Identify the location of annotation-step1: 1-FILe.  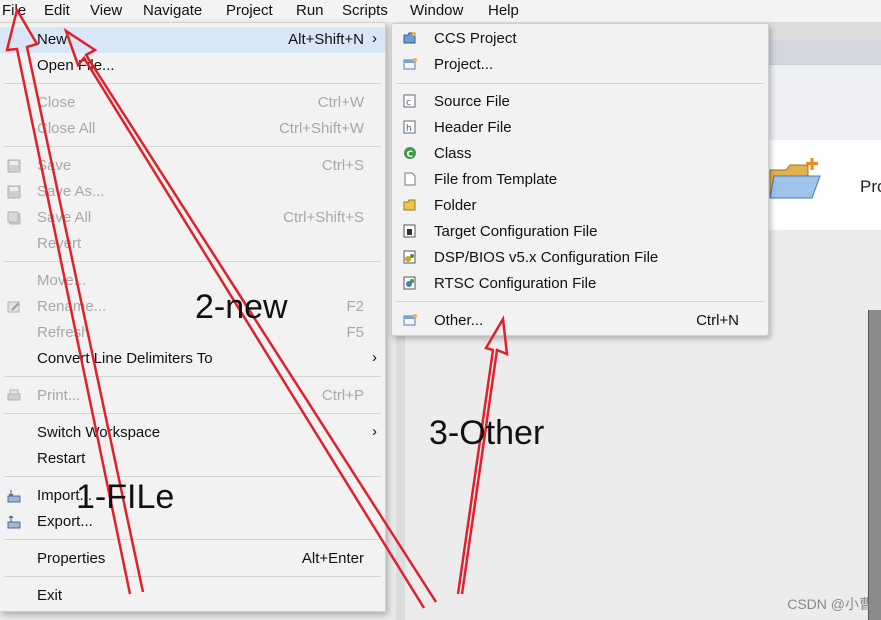
(125, 497).